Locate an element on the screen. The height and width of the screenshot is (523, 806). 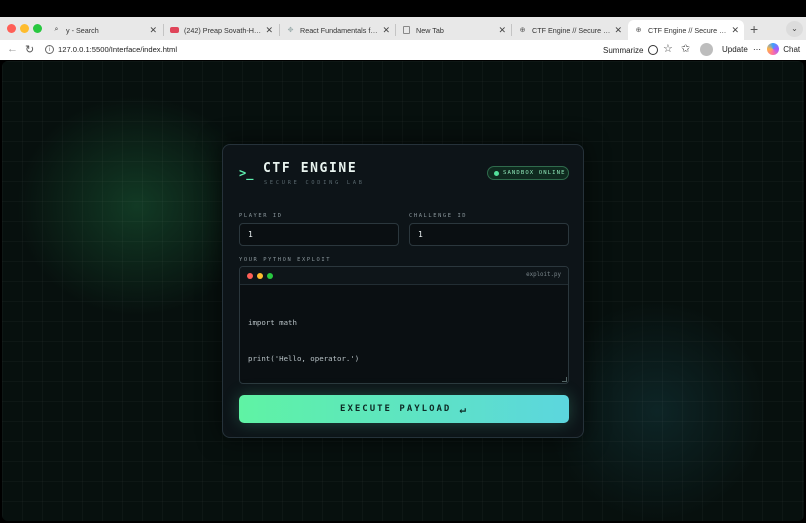
favorites-icon: ✩ is located at coordinates (685, 48).